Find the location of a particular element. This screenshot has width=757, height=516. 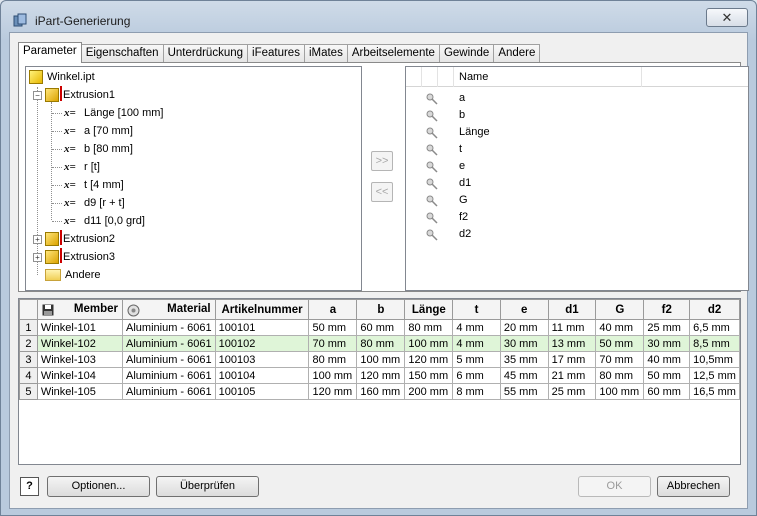

title-bar: iPart-Generierung ✕ is located at coordinates (378, 16).